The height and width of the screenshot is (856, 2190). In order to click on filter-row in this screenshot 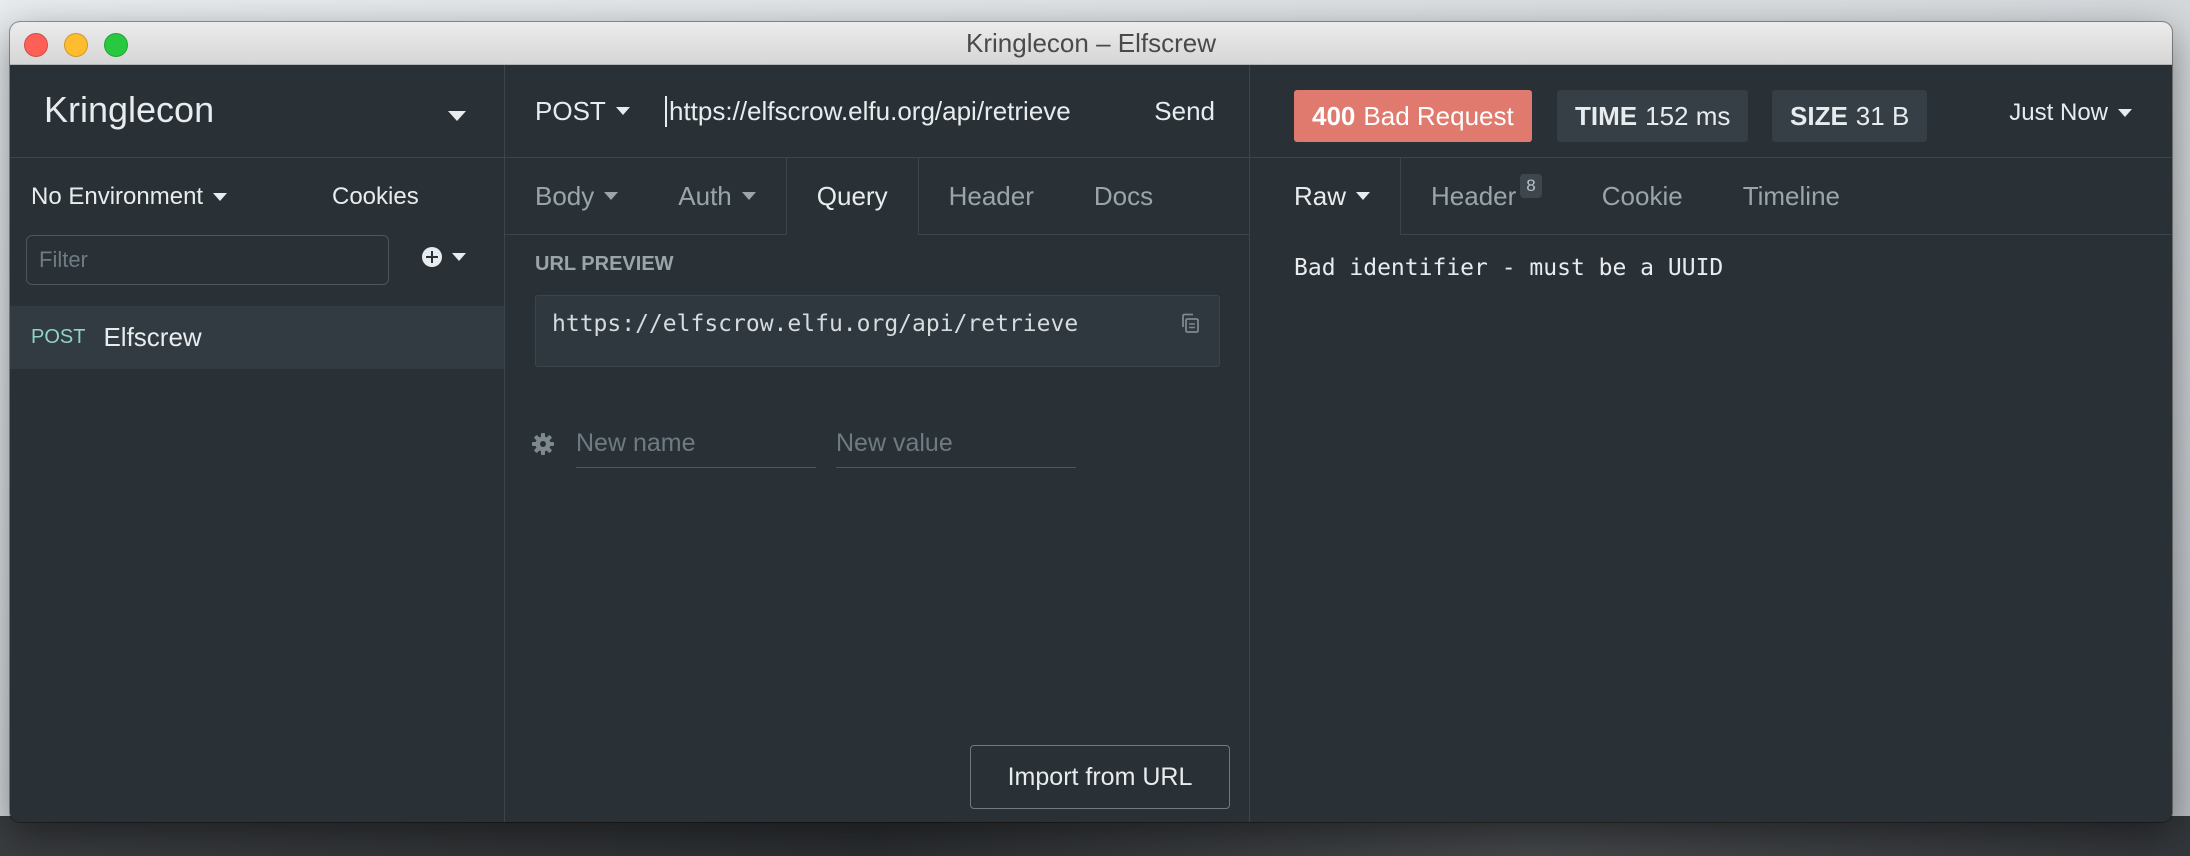, I will do `click(257, 261)`.